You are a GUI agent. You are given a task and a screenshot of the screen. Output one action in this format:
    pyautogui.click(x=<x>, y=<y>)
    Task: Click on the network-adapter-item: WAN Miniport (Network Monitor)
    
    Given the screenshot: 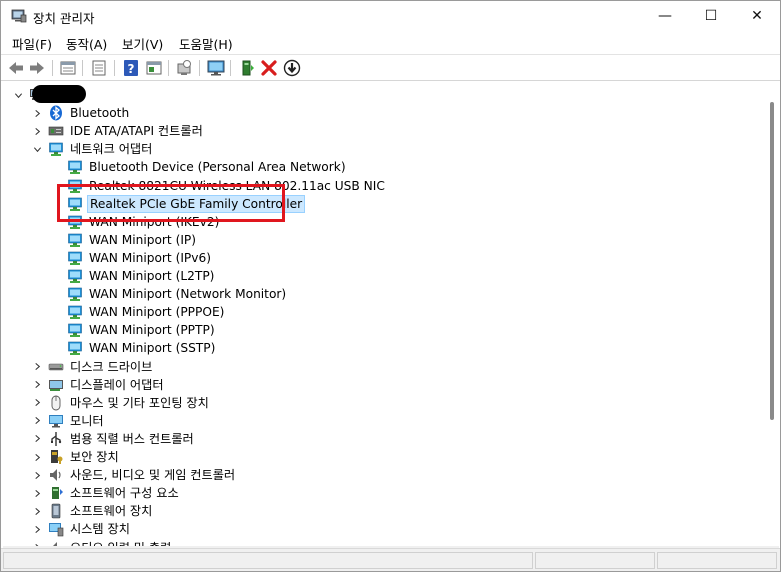 What is the action you would take?
    pyautogui.click(x=168, y=294)
    